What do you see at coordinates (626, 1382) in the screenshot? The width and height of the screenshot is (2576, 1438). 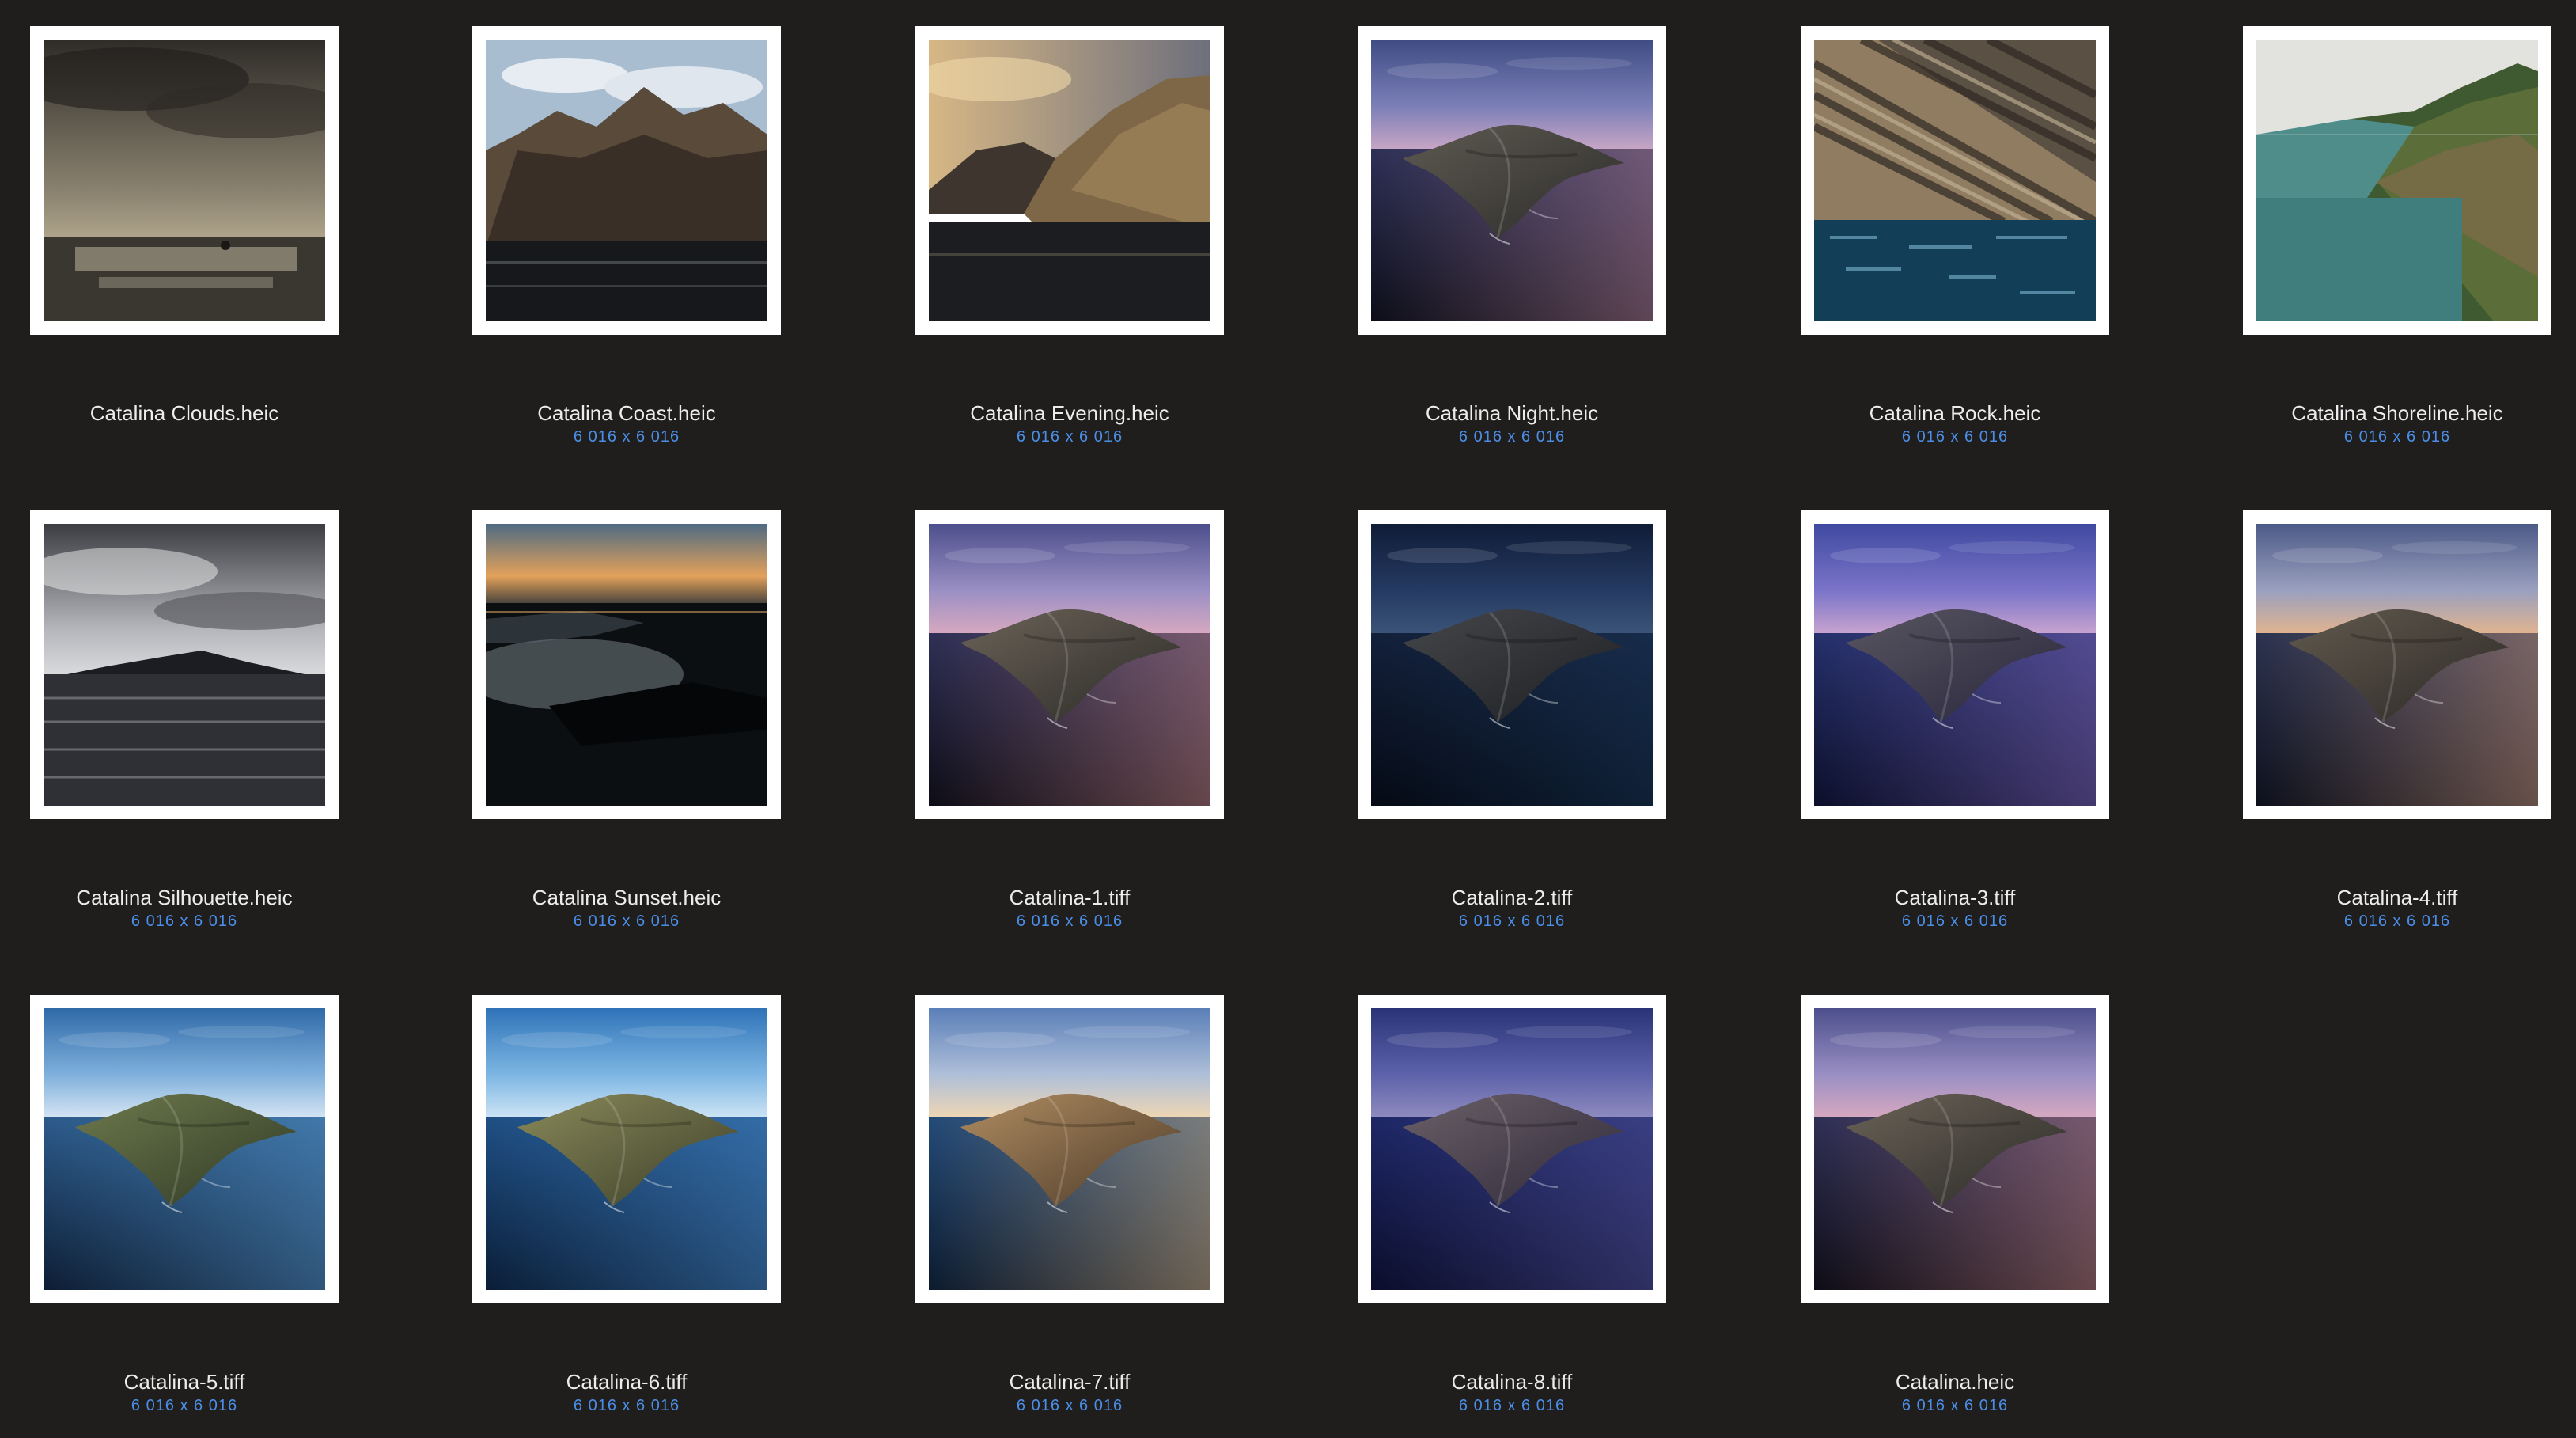 I see `file-name-label: Catalina-6.tiff` at bounding box center [626, 1382].